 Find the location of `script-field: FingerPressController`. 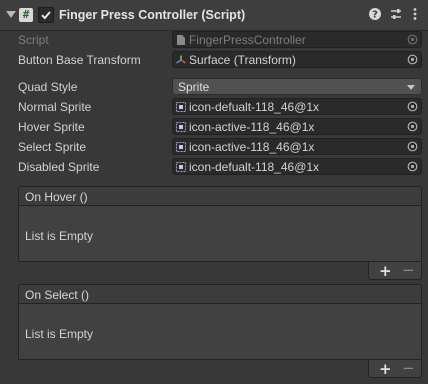

script-field: FingerPressController is located at coordinates (297, 39).